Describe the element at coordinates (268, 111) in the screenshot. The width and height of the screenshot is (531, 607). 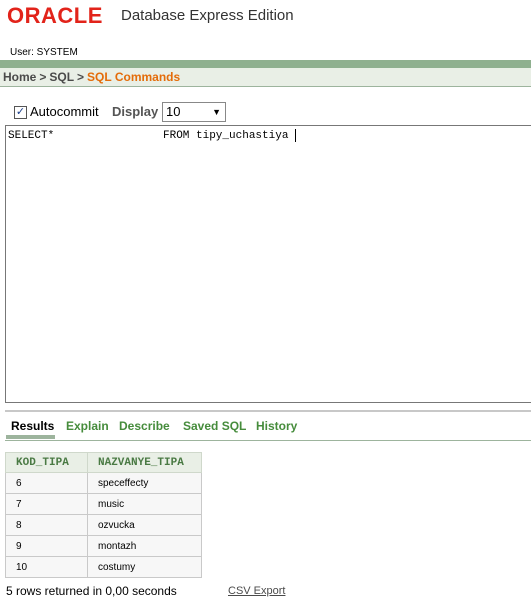
I see `sql-toolbar: ✓ Autocommit Display 10 ▼` at that location.